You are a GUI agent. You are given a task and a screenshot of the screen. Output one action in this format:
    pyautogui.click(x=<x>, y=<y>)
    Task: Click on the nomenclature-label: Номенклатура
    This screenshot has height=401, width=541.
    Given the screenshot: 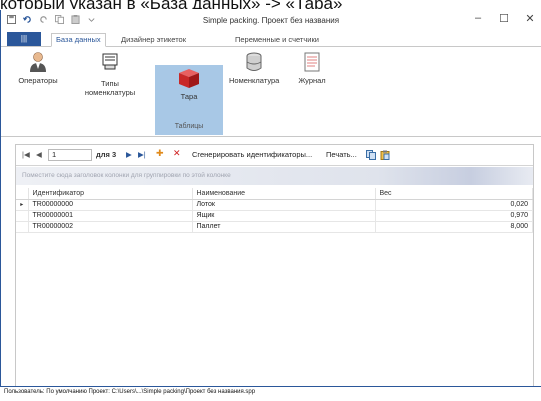 What is the action you would take?
    pyautogui.click(x=254, y=80)
    